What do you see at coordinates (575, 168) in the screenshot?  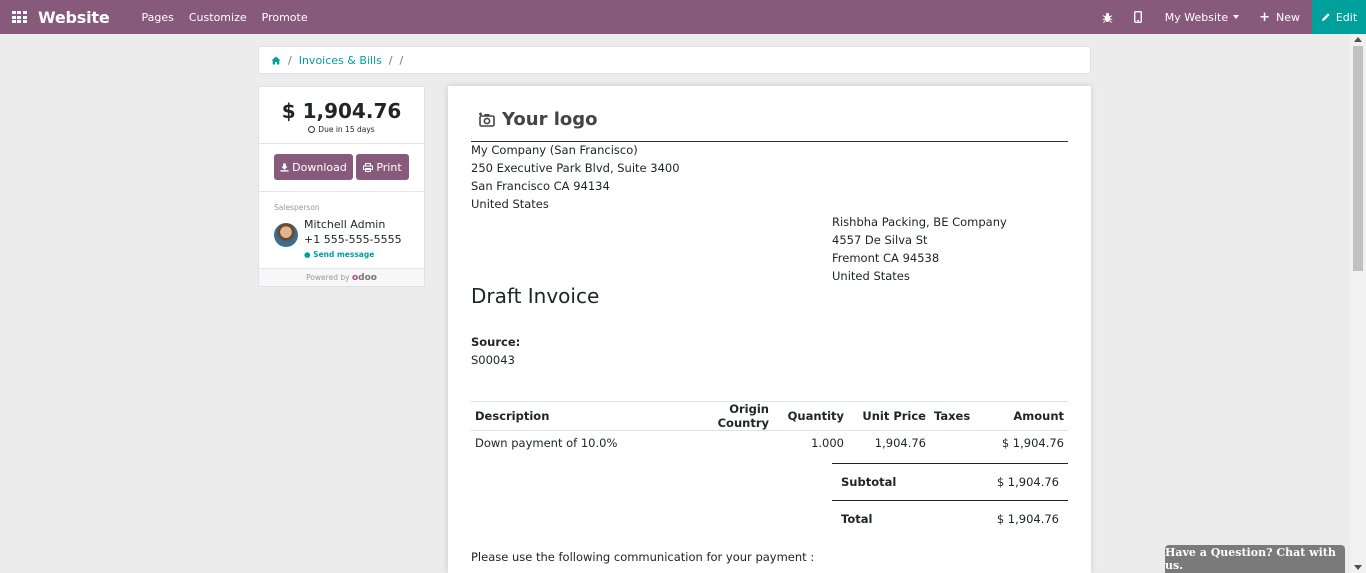 I see `company-street: 250 Executive Park Blvd, Suite 3400` at bounding box center [575, 168].